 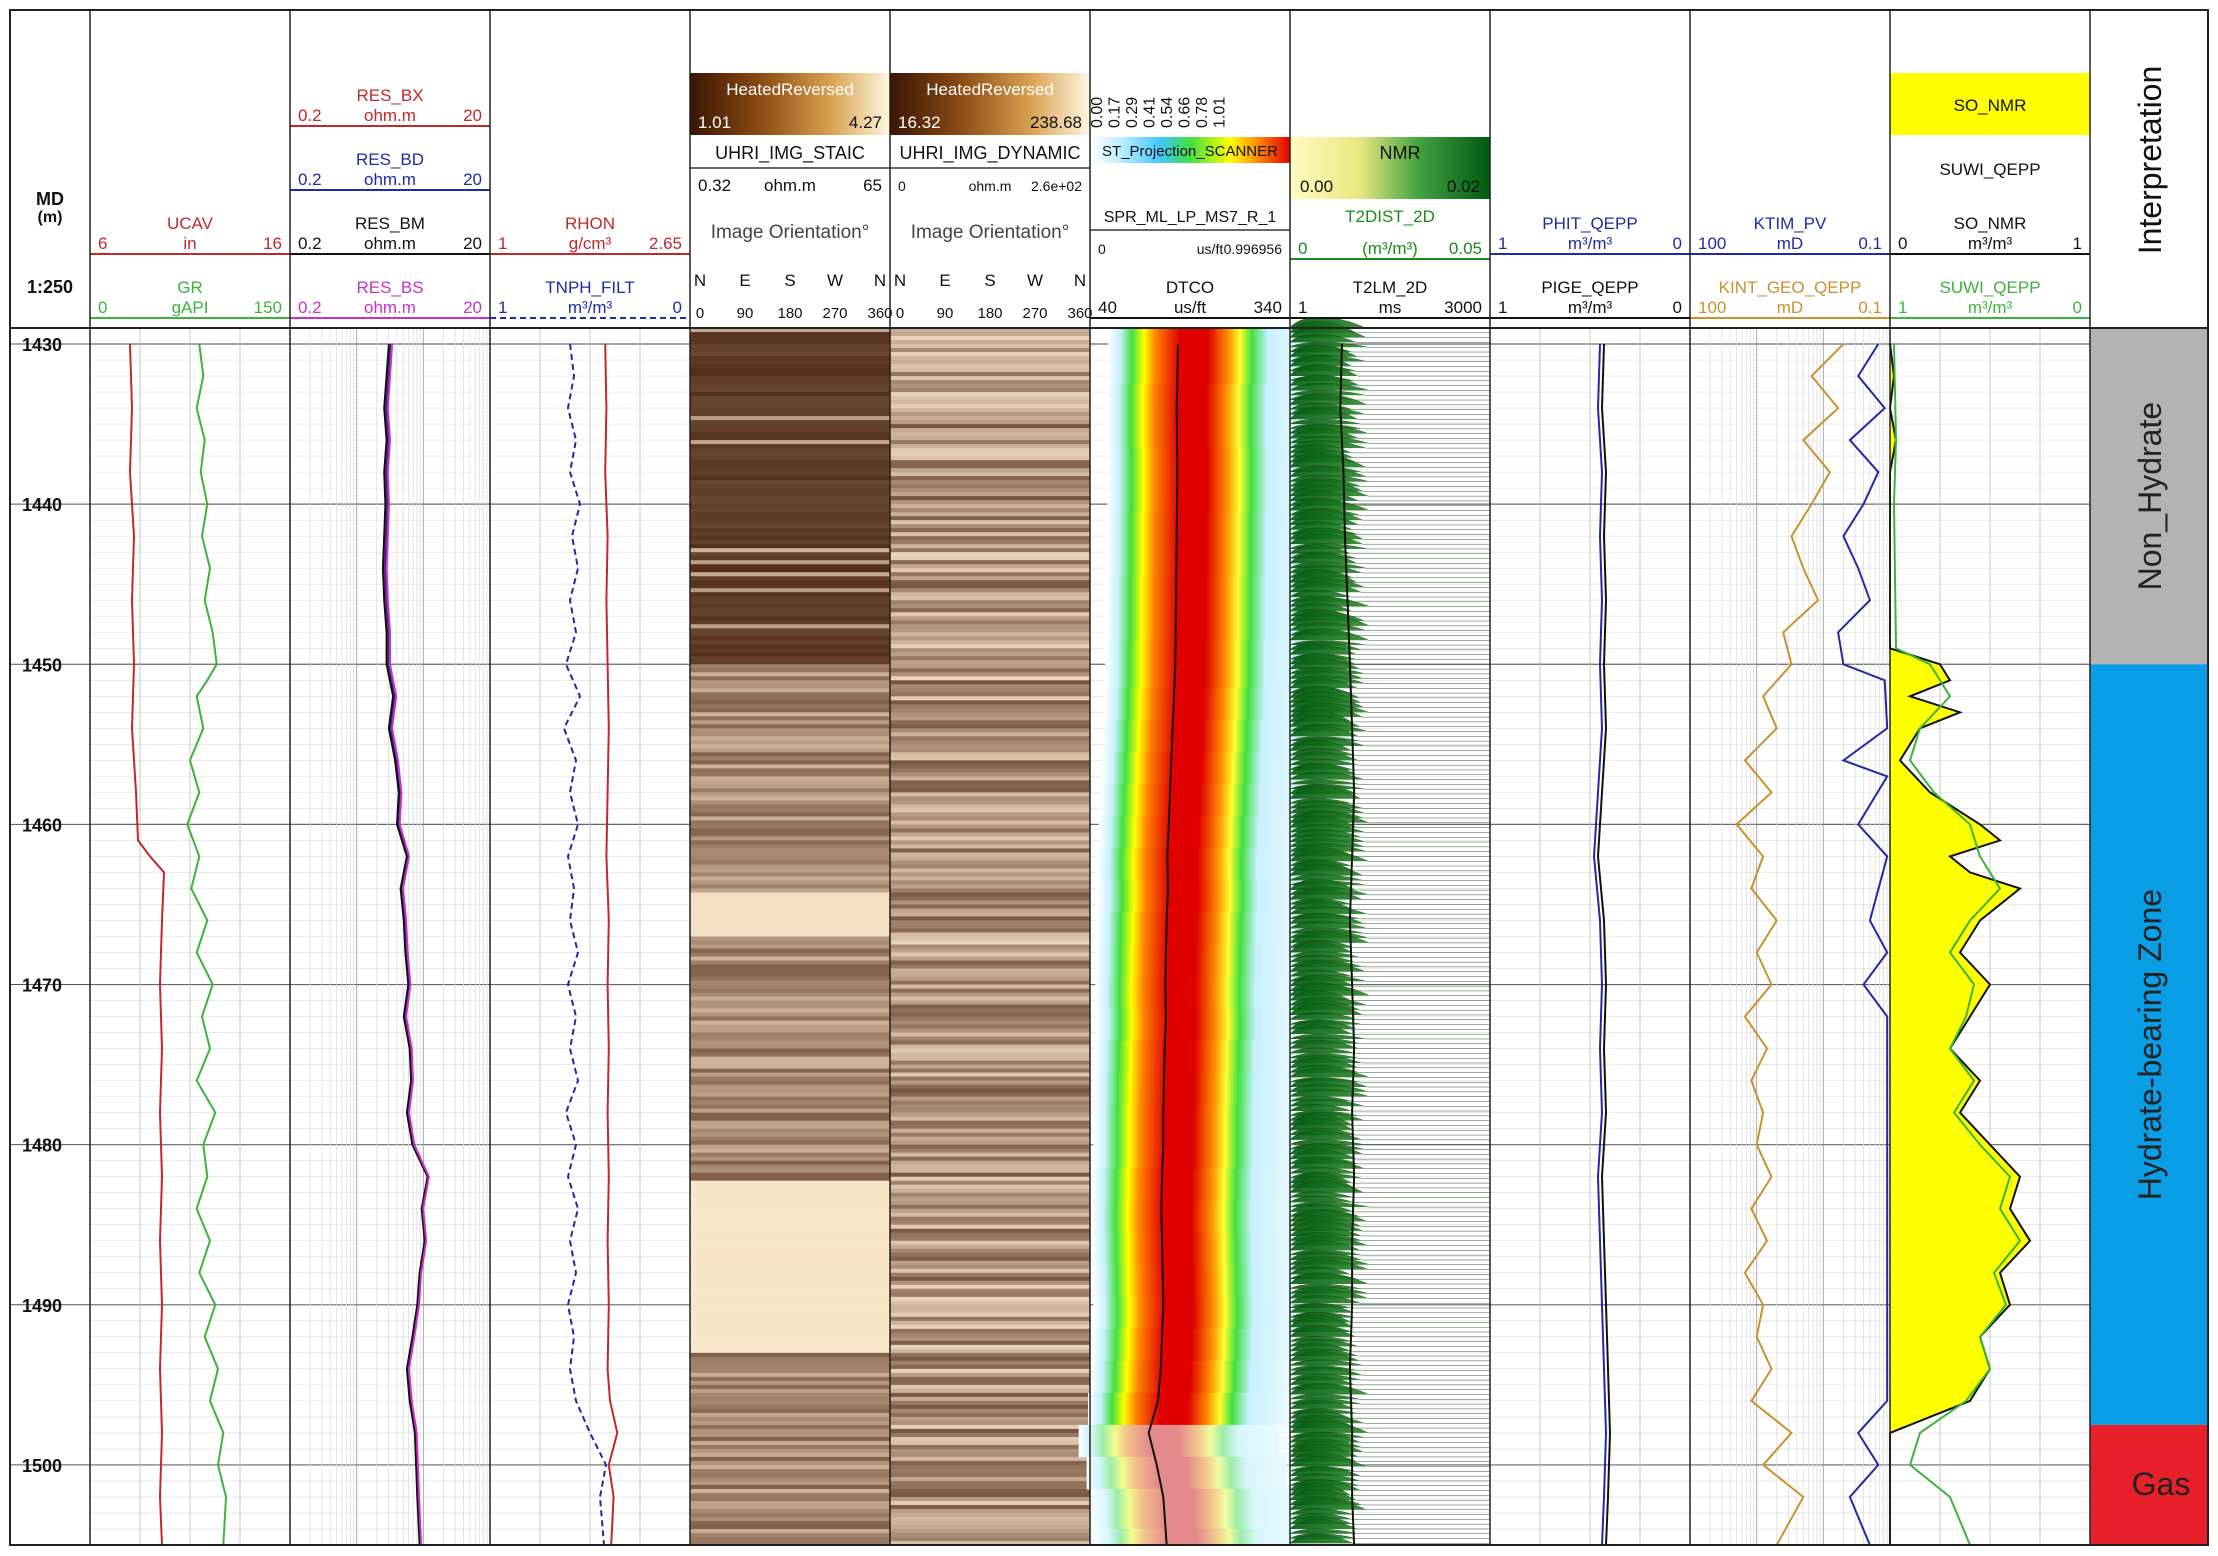 I want to click on track-7-PIGE_QEPP-right-scale: 0, so click(x=1677, y=307).